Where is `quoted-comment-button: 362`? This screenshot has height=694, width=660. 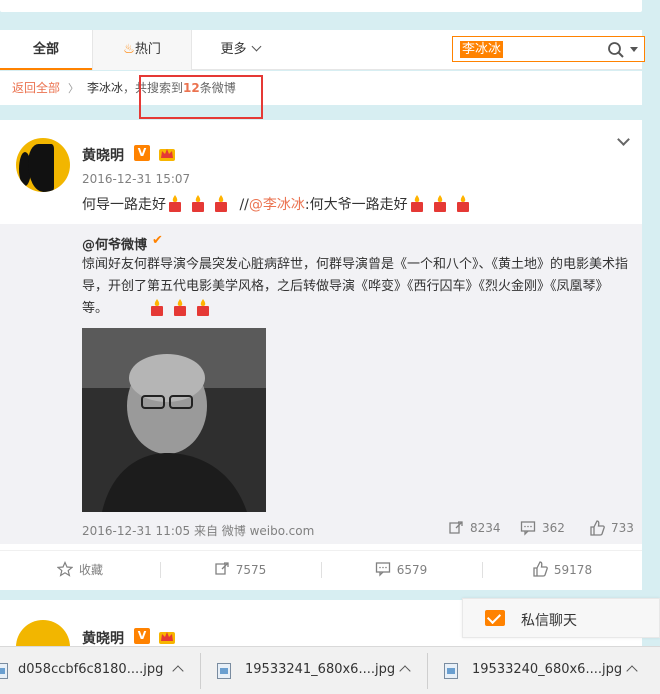
quoted-comment-button: 362 is located at coordinates (542, 528).